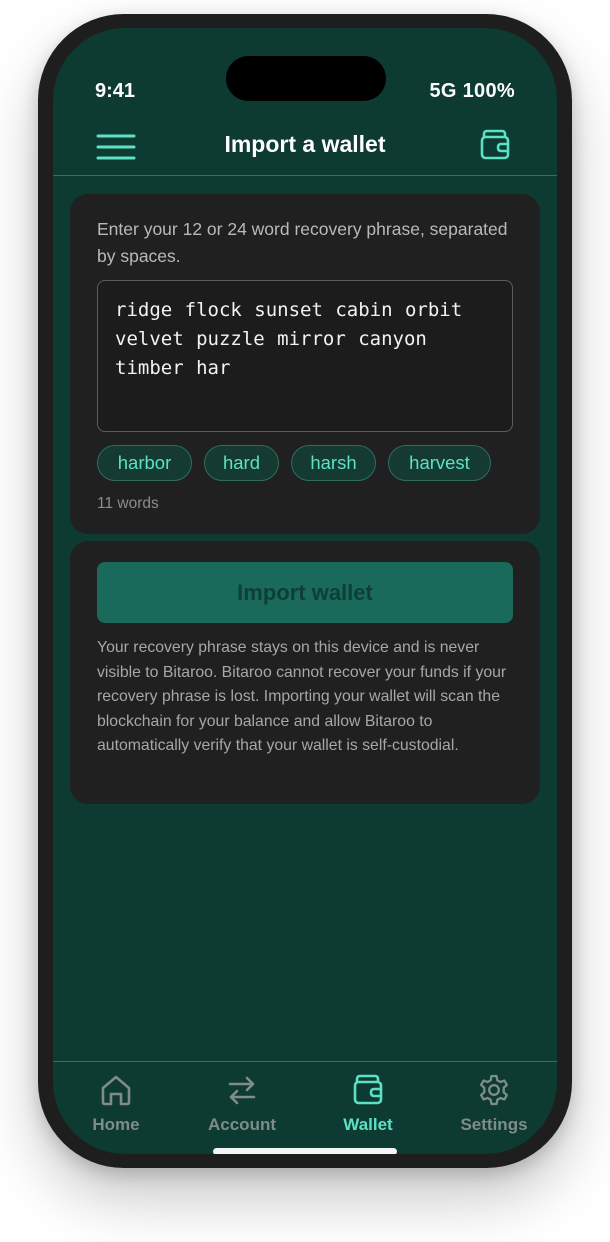 This screenshot has width=610, height=1242. What do you see at coordinates (305, 1061) in the screenshot?
I see `tab-bar-divider` at bounding box center [305, 1061].